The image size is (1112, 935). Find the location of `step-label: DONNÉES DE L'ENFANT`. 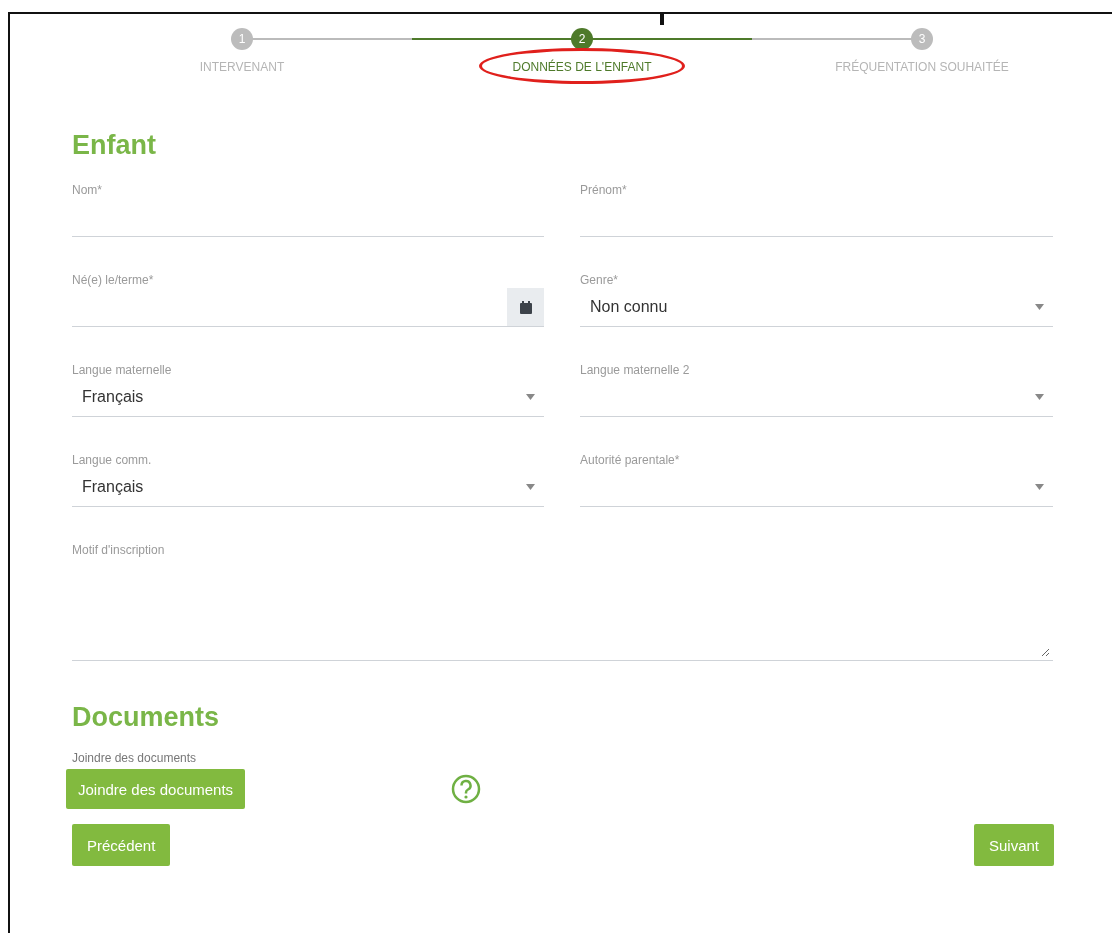

step-label: DONNÉES DE L'ENFANT is located at coordinates (582, 67).